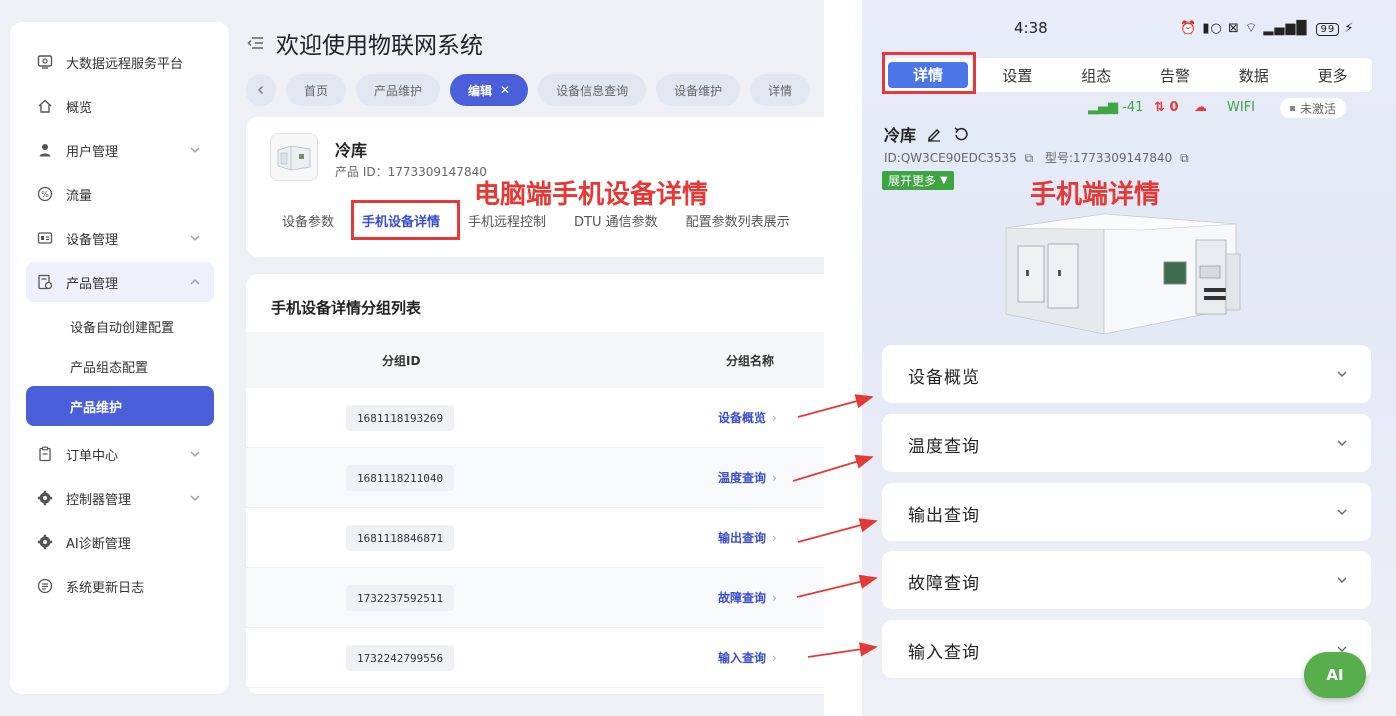 The image size is (1396, 716). What do you see at coordinates (120, 238) in the screenshot?
I see `sidebar-item-devices: 设备管理` at bounding box center [120, 238].